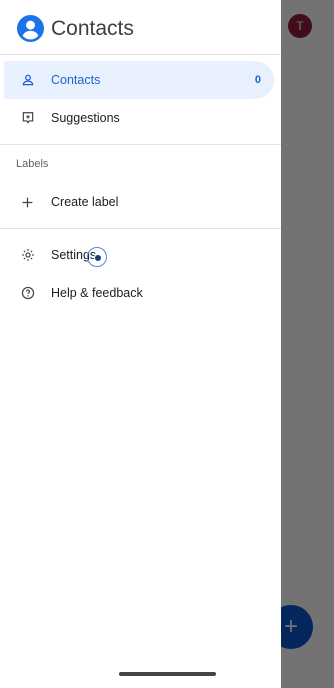  What do you see at coordinates (139, 80) in the screenshot?
I see `nav-item-contacts: Contacts 0` at bounding box center [139, 80].